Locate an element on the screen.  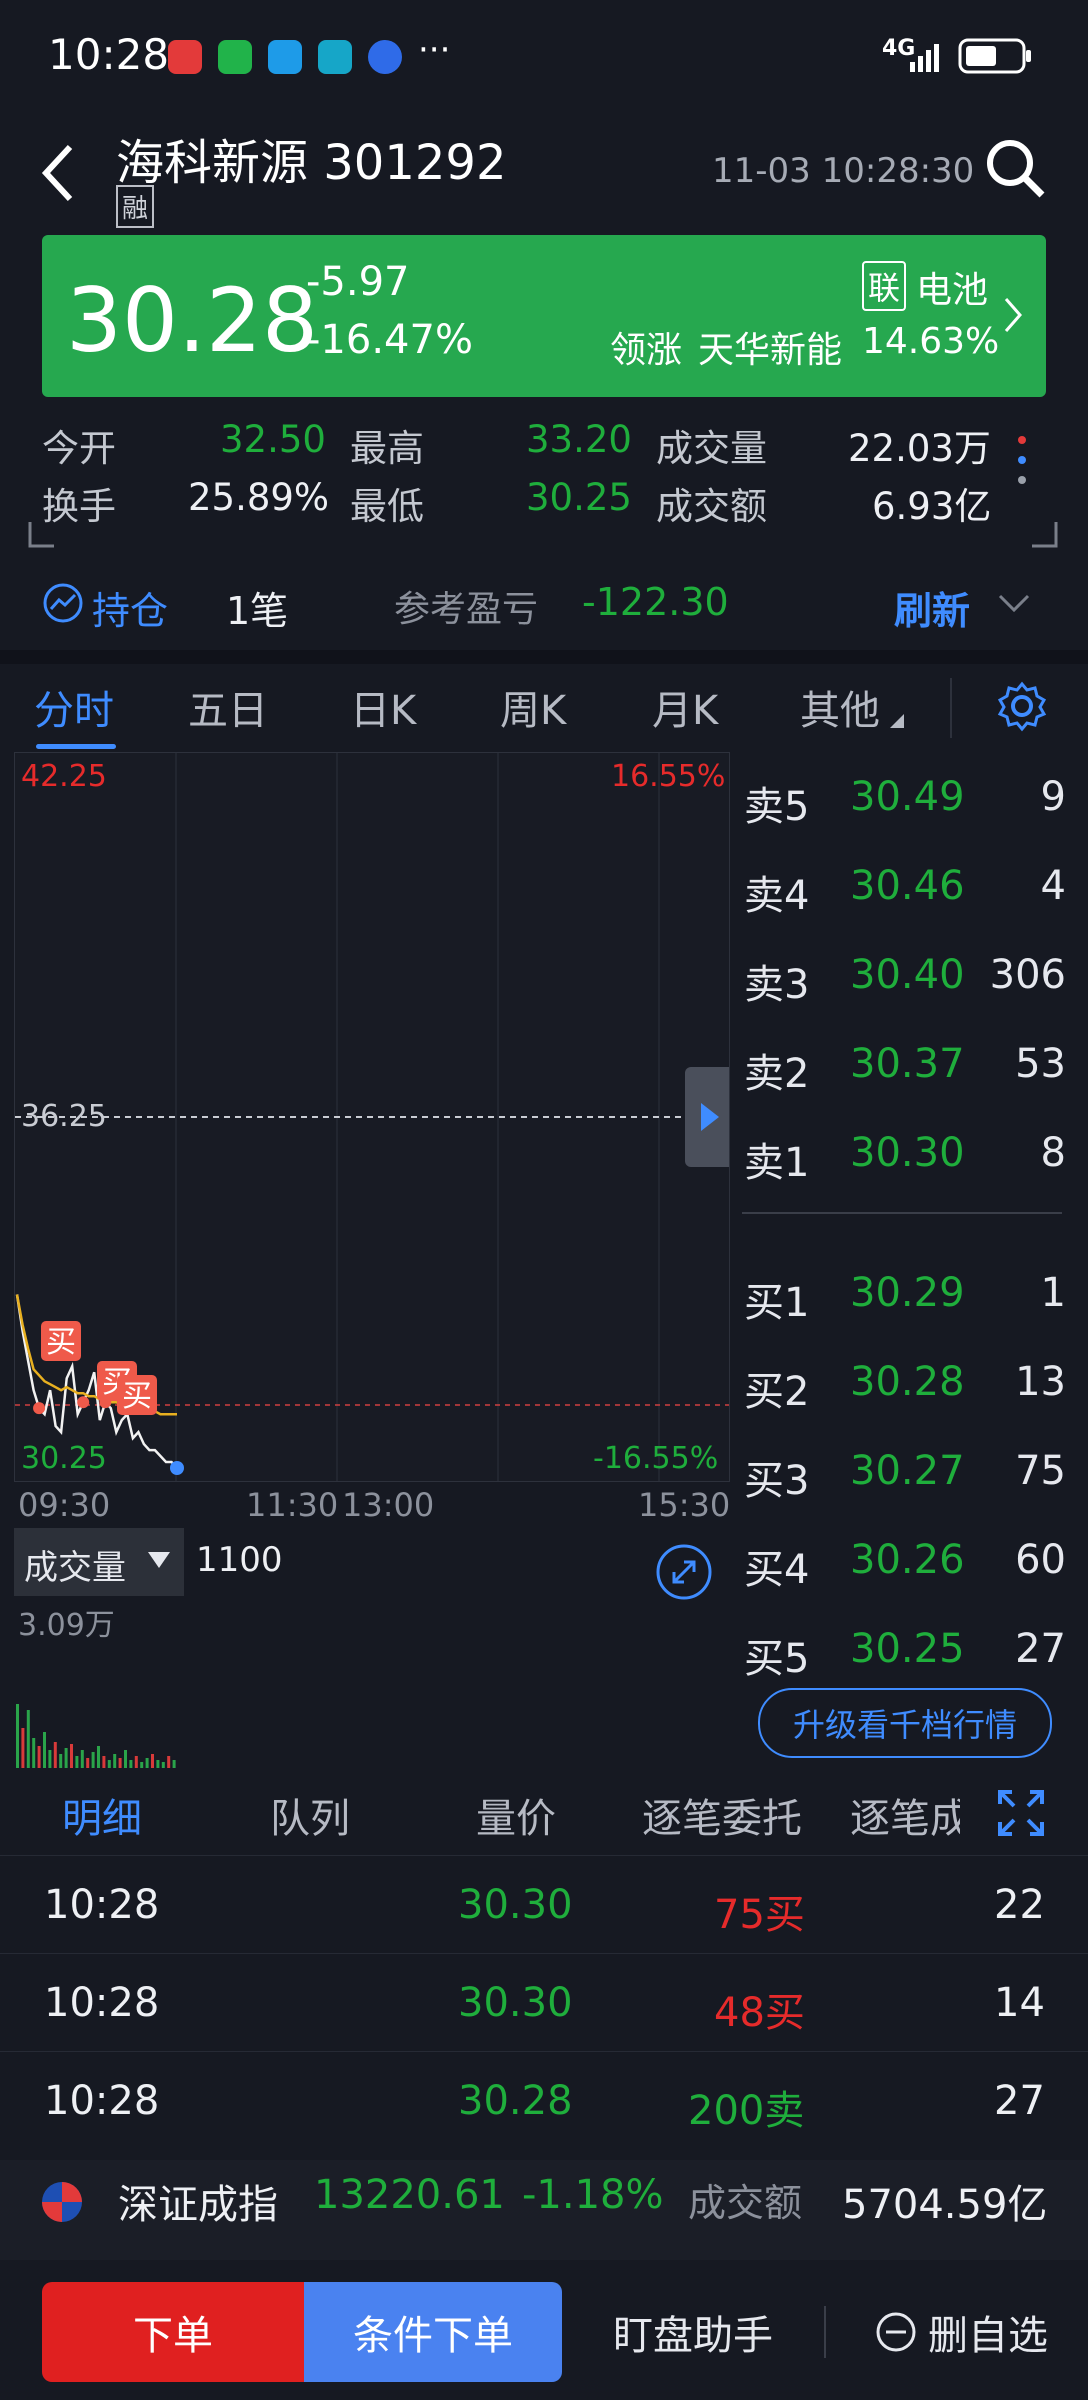
y-axis-bottom-label: 30.25 is located at coordinates (64, 1458).